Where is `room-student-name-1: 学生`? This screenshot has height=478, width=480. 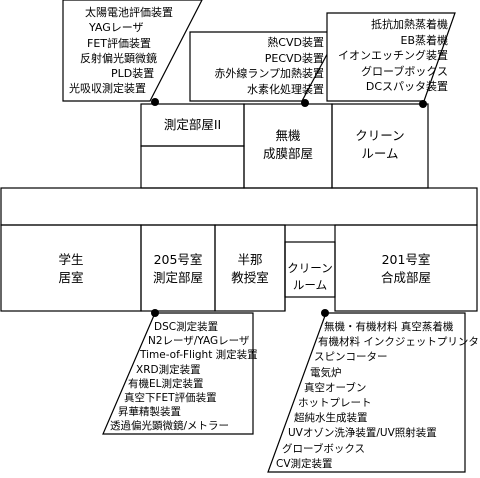
room-student-name-1: 学生 is located at coordinates (71, 259).